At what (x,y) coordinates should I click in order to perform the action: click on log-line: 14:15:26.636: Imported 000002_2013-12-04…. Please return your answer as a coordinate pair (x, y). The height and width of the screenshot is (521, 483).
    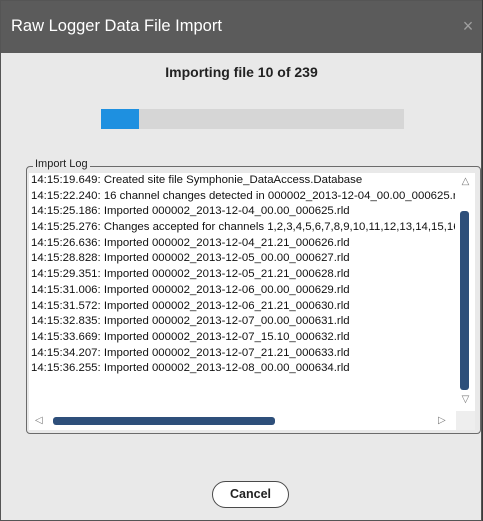
    Looking at the image, I should click on (190, 242).